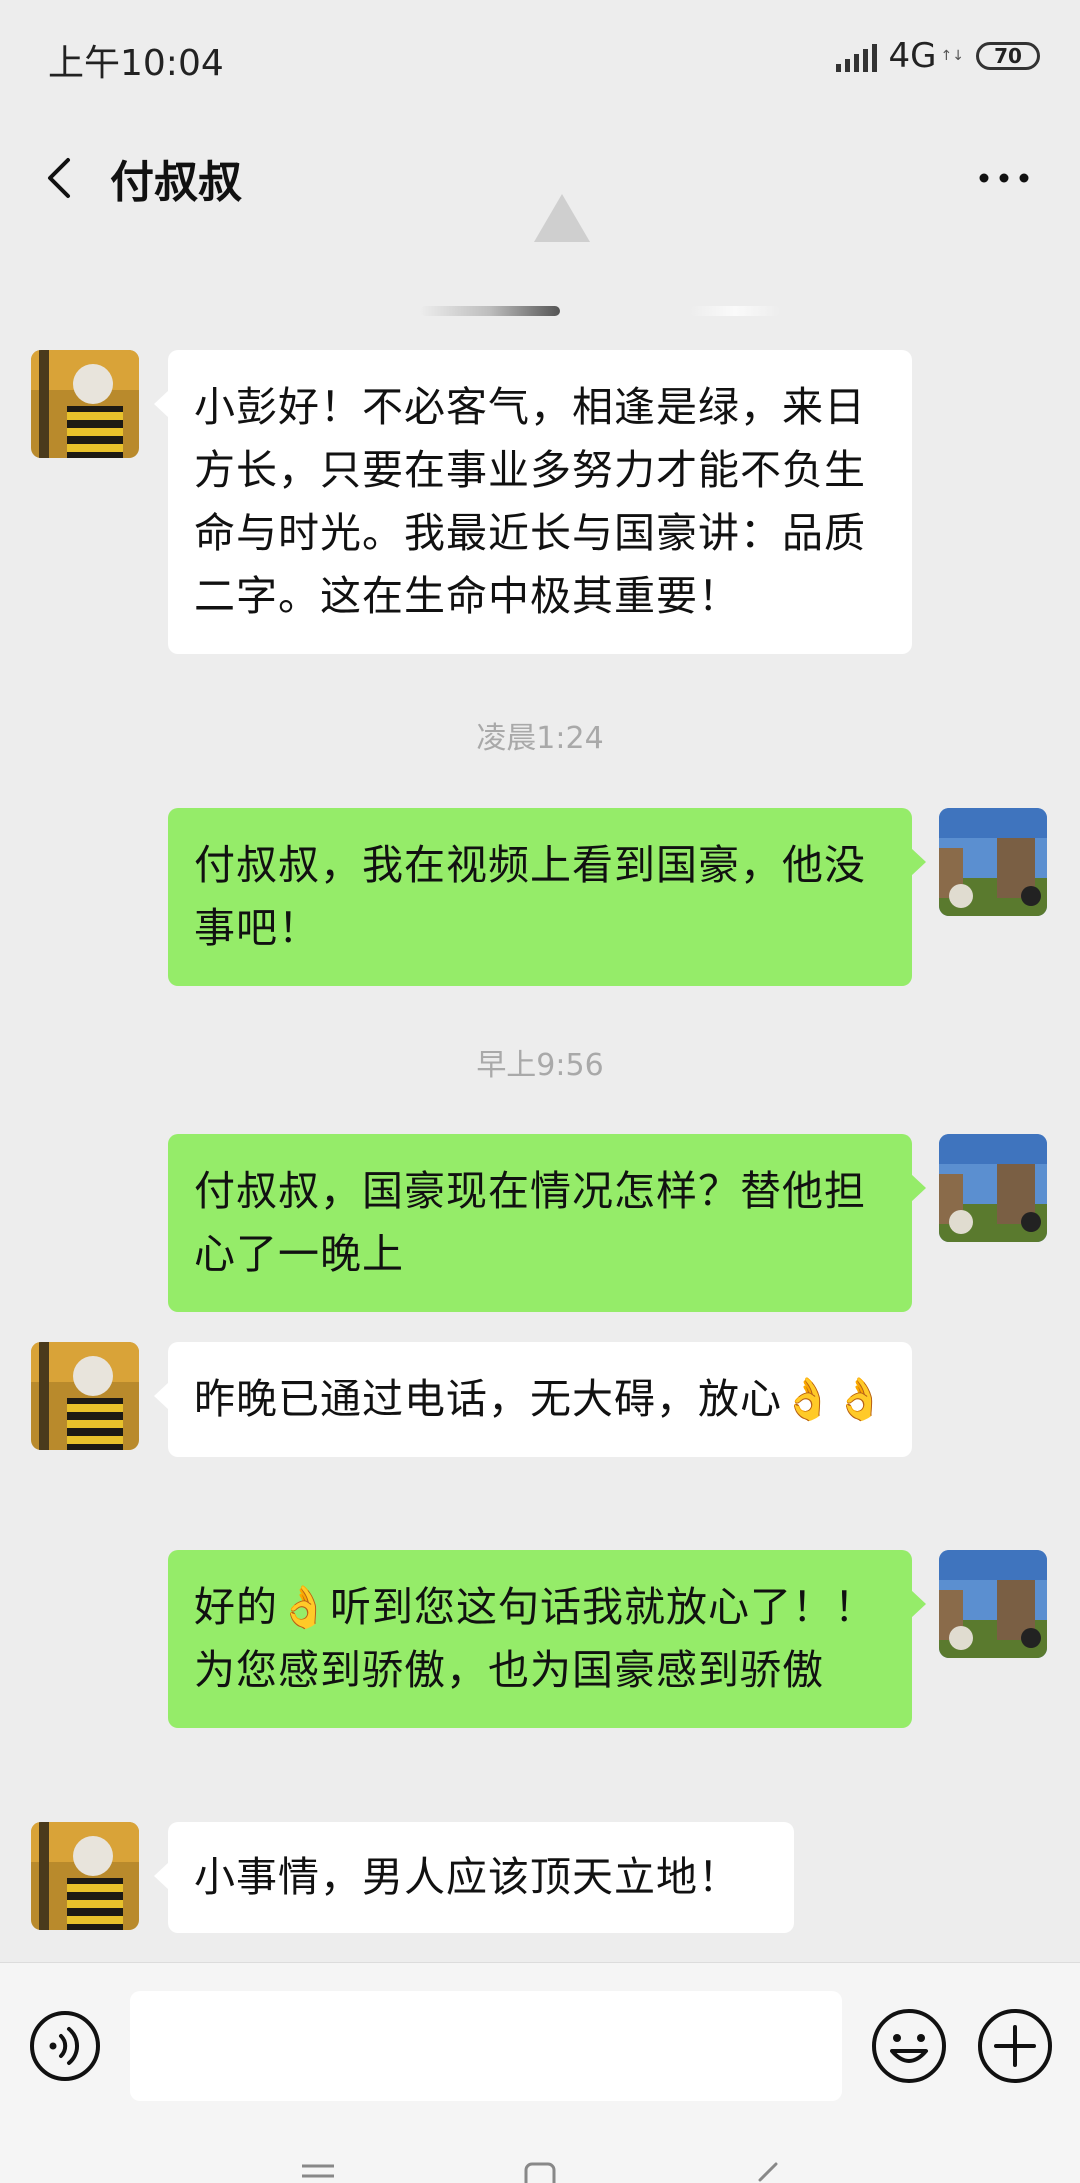 Image resolution: width=1080 pixels, height=2183 pixels. What do you see at coordinates (486, 2046) in the screenshot?
I see `message-input` at bounding box center [486, 2046].